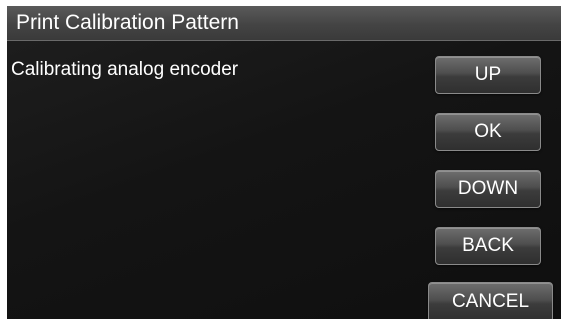  What do you see at coordinates (488, 132) in the screenshot?
I see `ok-button: OK` at bounding box center [488, 132].